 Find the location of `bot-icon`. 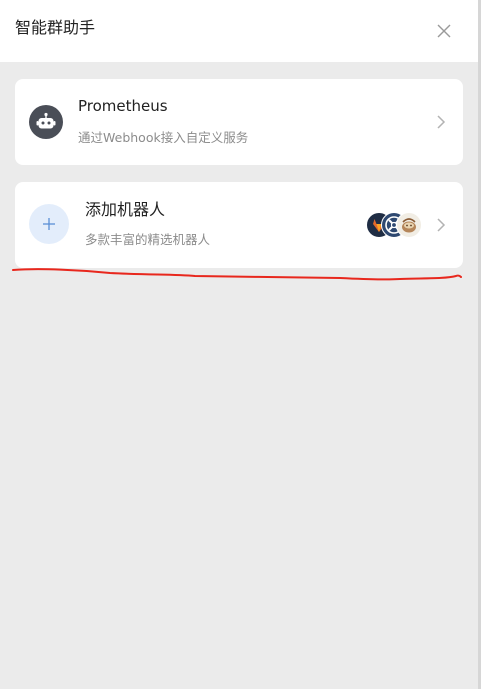

bot-icon is located at coordinates (409, 225).